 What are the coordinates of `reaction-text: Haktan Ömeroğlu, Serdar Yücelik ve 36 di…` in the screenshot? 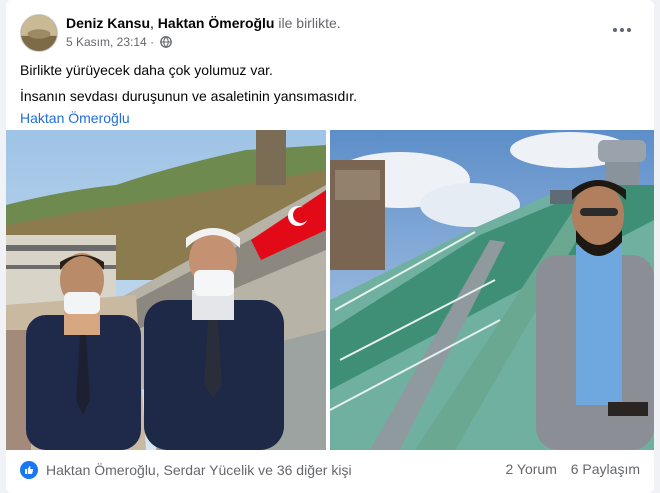 It's located at (199, 470).